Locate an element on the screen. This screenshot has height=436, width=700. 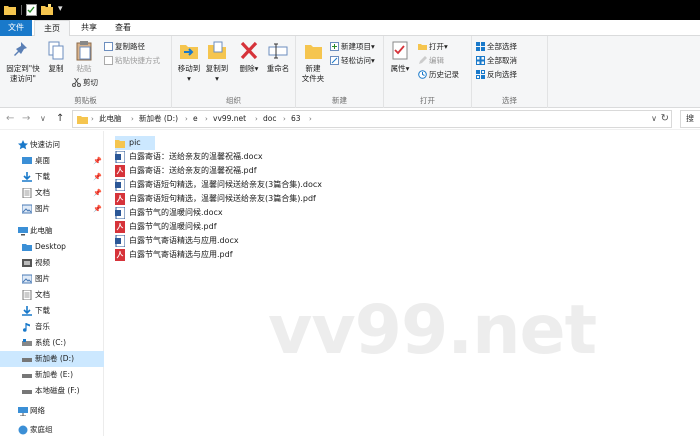
tab-share: 共享 is located at coordinates (89, 28).